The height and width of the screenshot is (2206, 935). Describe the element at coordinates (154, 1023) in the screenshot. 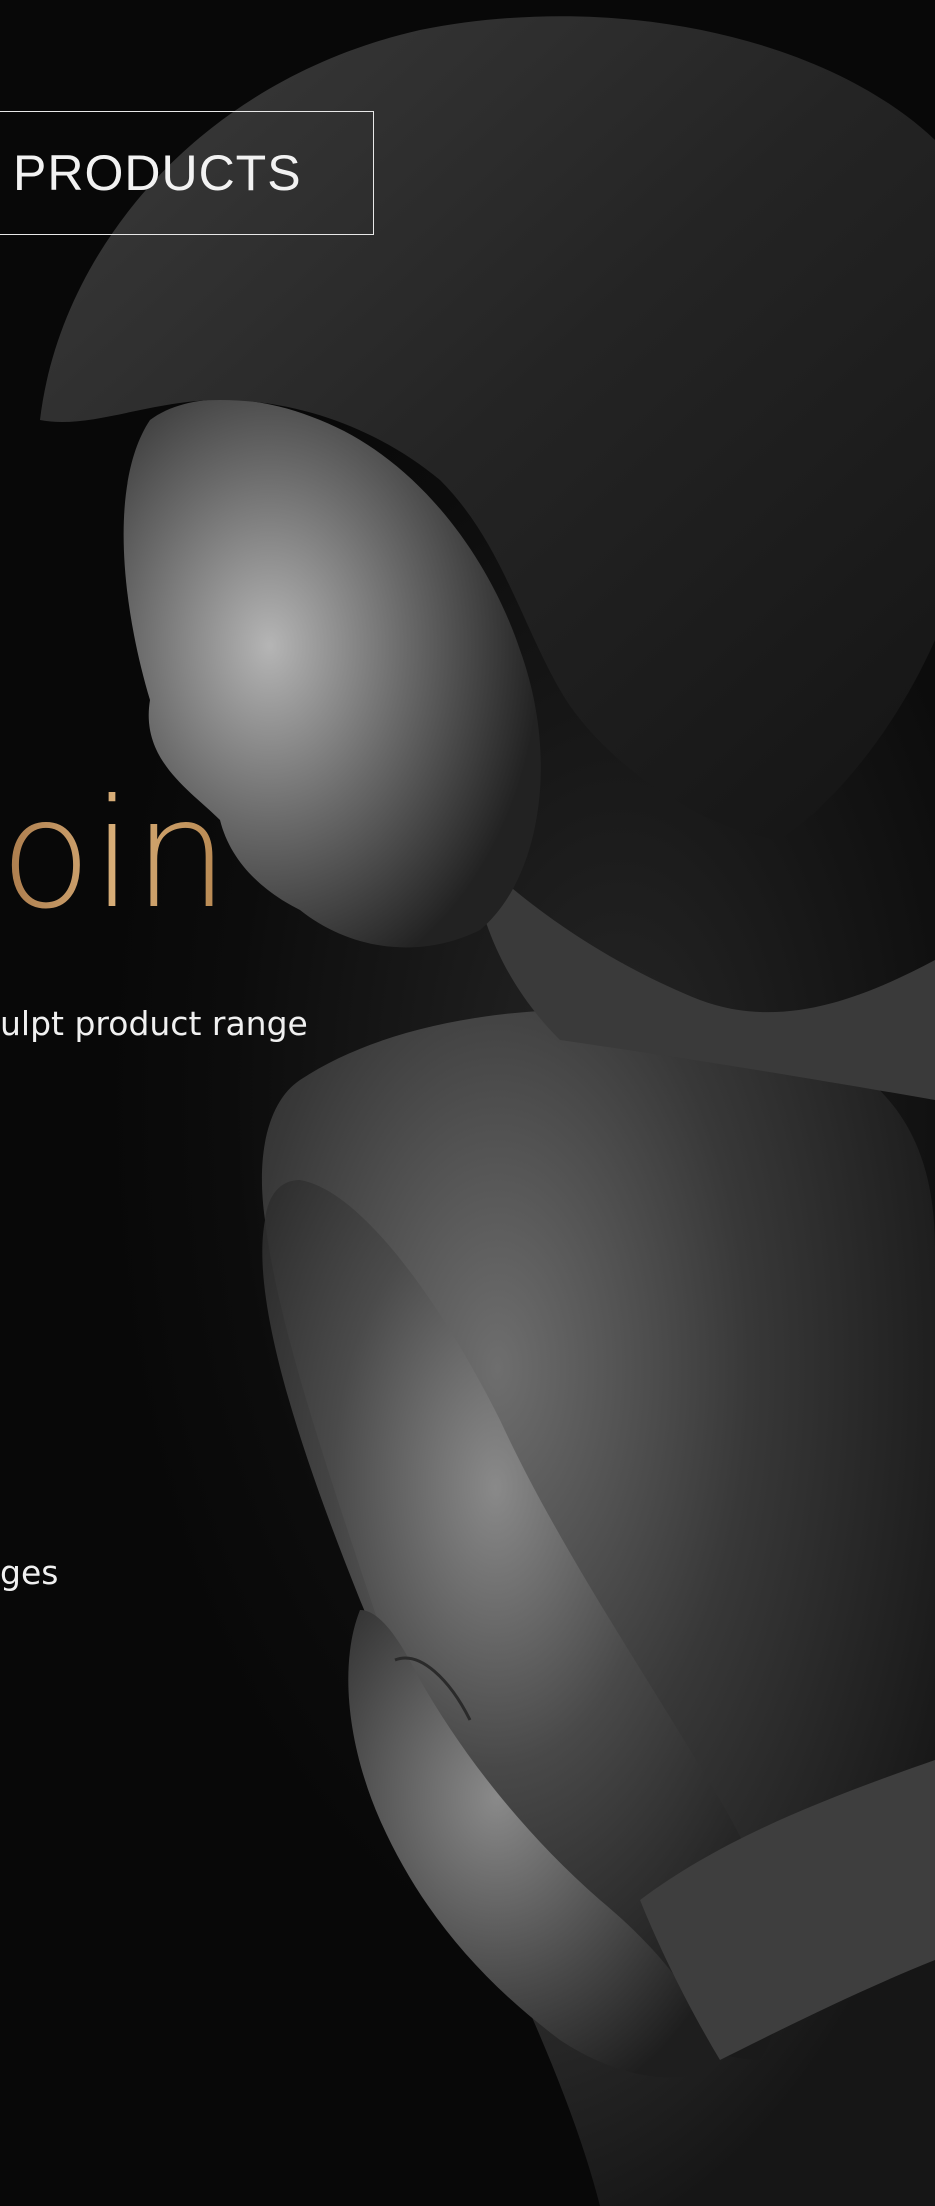

I see `hero-subtitle: ulpt product range` at that location.